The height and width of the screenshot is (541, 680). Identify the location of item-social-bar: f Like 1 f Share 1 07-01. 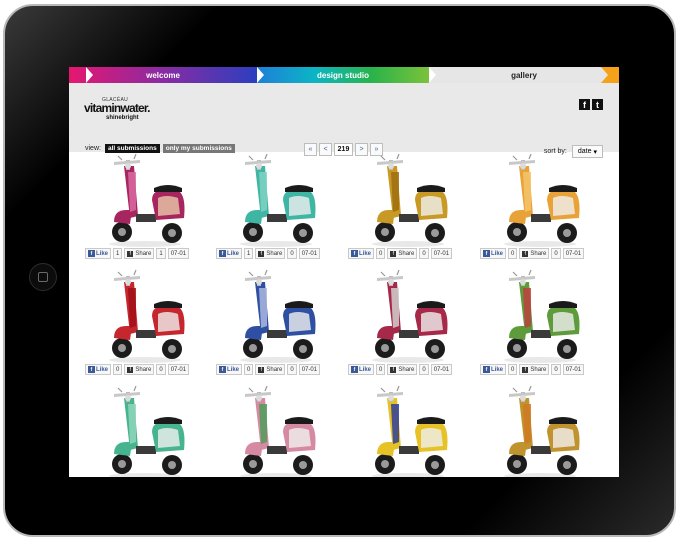
(137, 253).